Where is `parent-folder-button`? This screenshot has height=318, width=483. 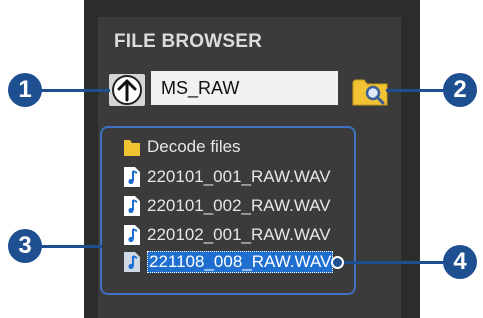 parent-folder-button is located at coordinates (127, 90).